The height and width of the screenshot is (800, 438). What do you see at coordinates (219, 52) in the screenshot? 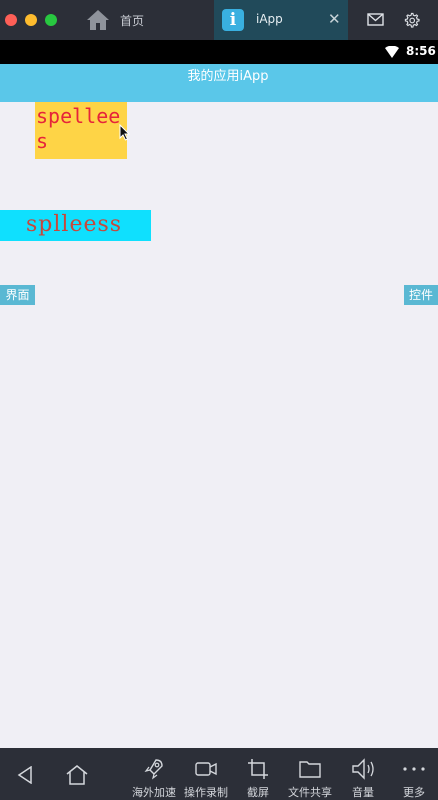
I see `status-bar` at bounding box center [219, 52].